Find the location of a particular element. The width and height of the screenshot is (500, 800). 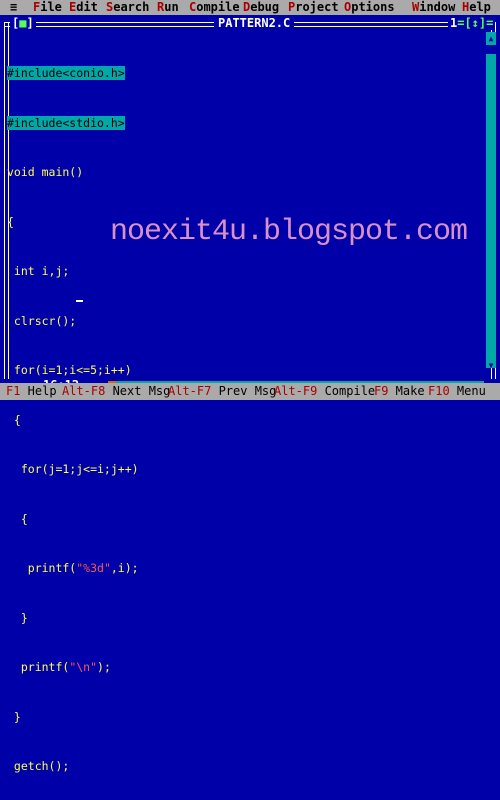

vertical-scrollbar is located at coordinates (491, 200).